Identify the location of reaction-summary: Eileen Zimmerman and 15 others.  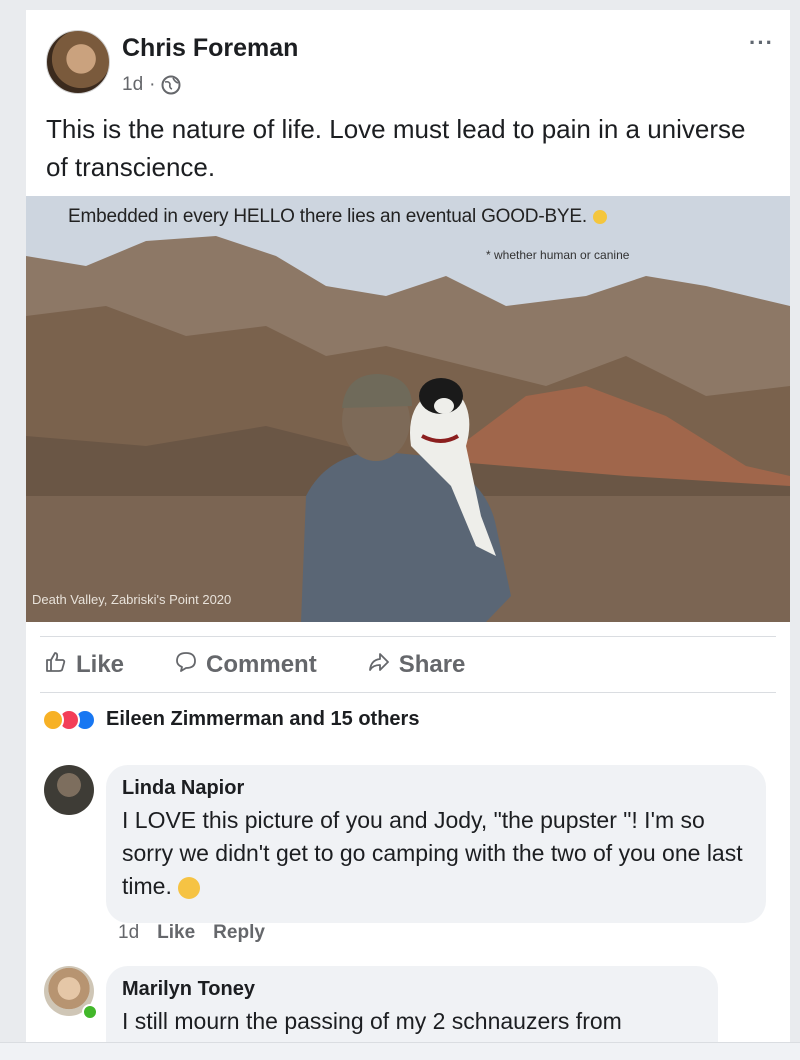
(230, 719).